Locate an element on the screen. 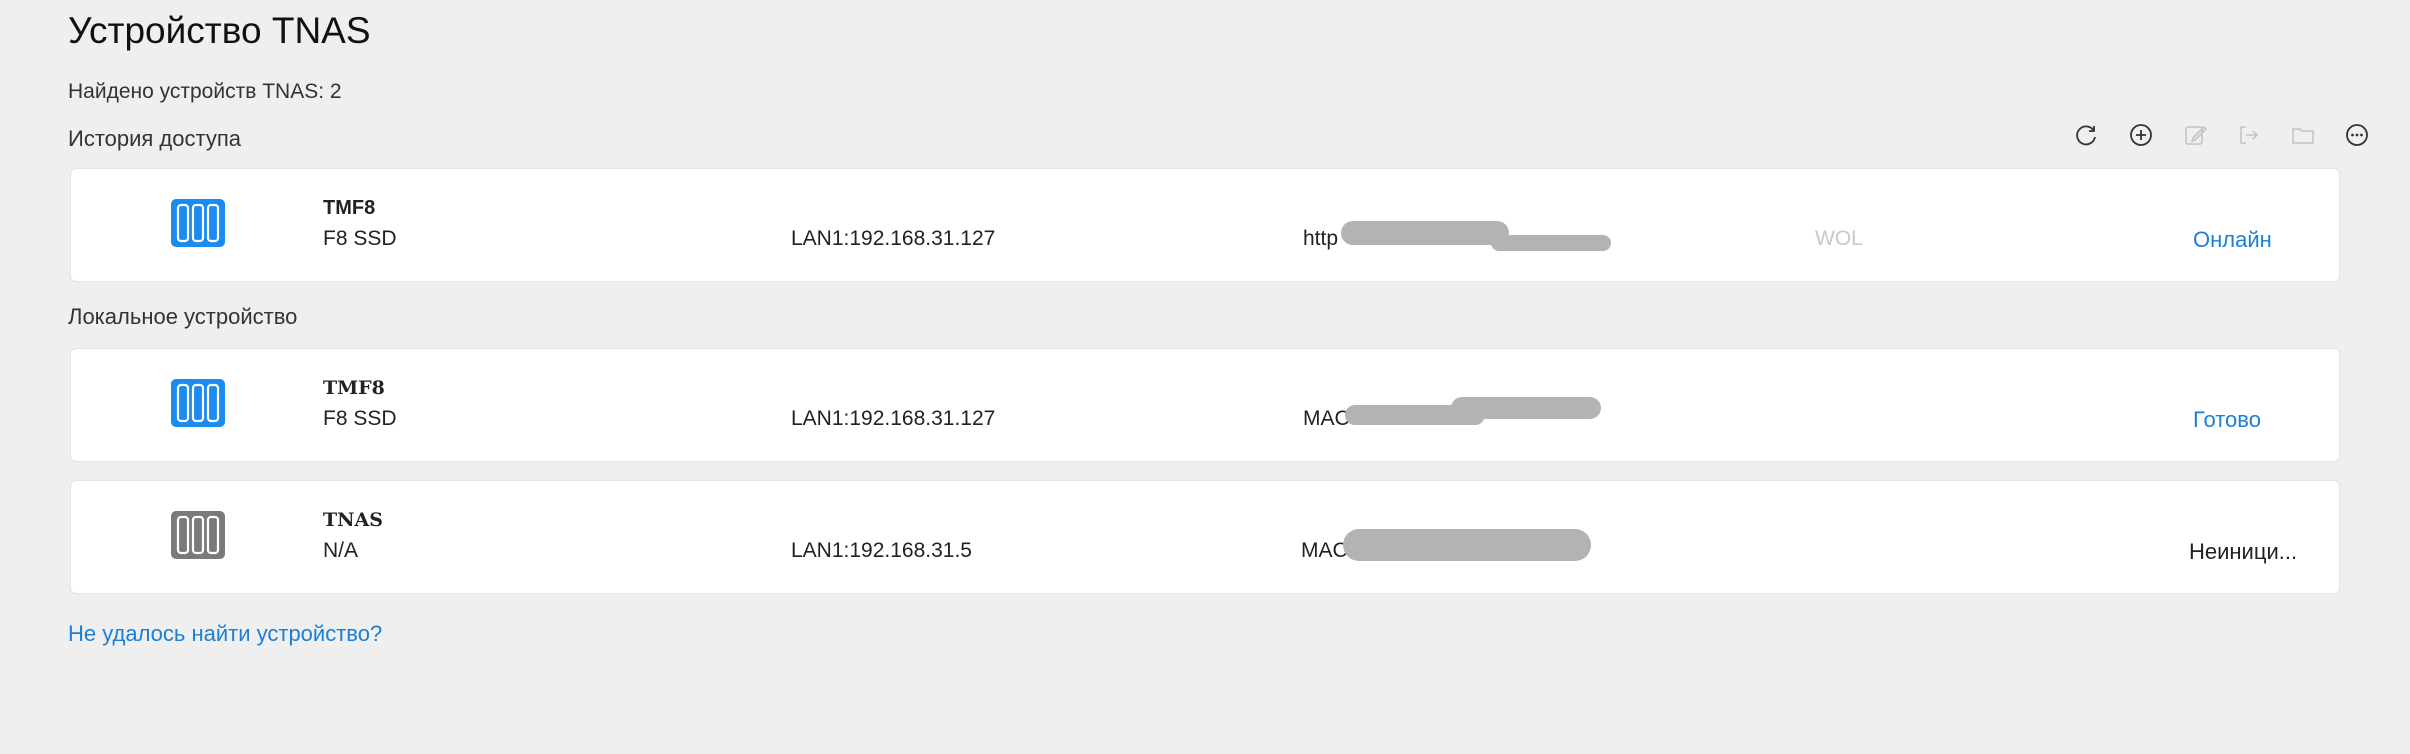 The height and width of the screenshot is (754, 2410). cannot-find-device-link: Не удалось найти устройство? is located at coordinates (225, 634).